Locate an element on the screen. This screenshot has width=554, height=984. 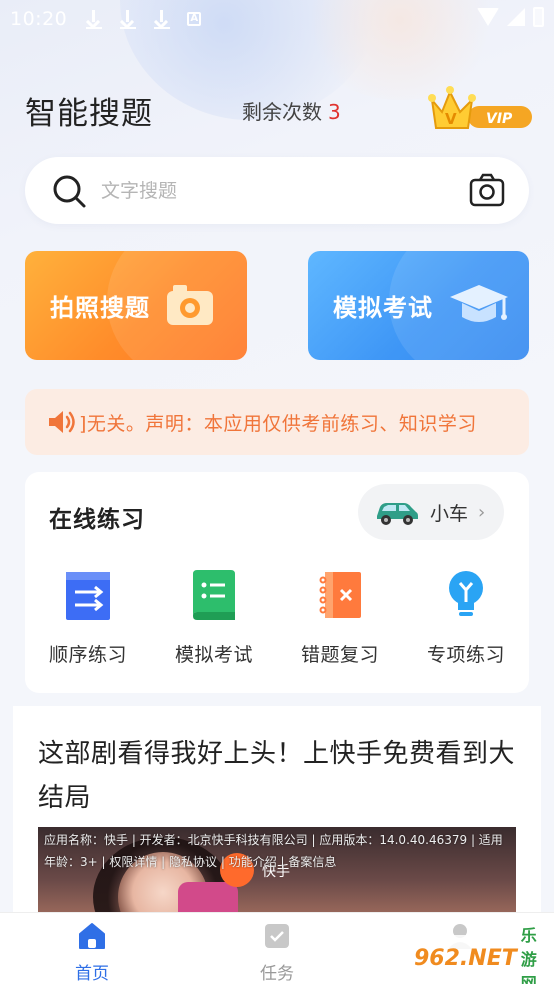
nav-task-label: 任务 is located at coordinates (277, 974).